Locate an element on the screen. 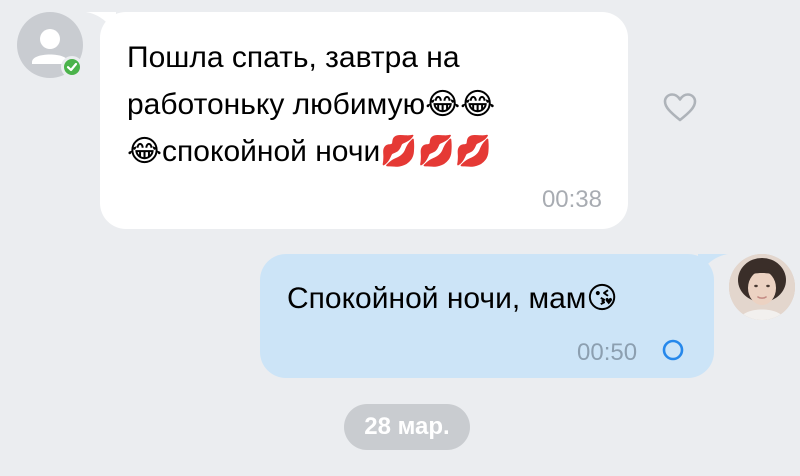 This screenshot has width=800, height=476. incoming-message-time: 00:38 is located at coordinates (571, 199).